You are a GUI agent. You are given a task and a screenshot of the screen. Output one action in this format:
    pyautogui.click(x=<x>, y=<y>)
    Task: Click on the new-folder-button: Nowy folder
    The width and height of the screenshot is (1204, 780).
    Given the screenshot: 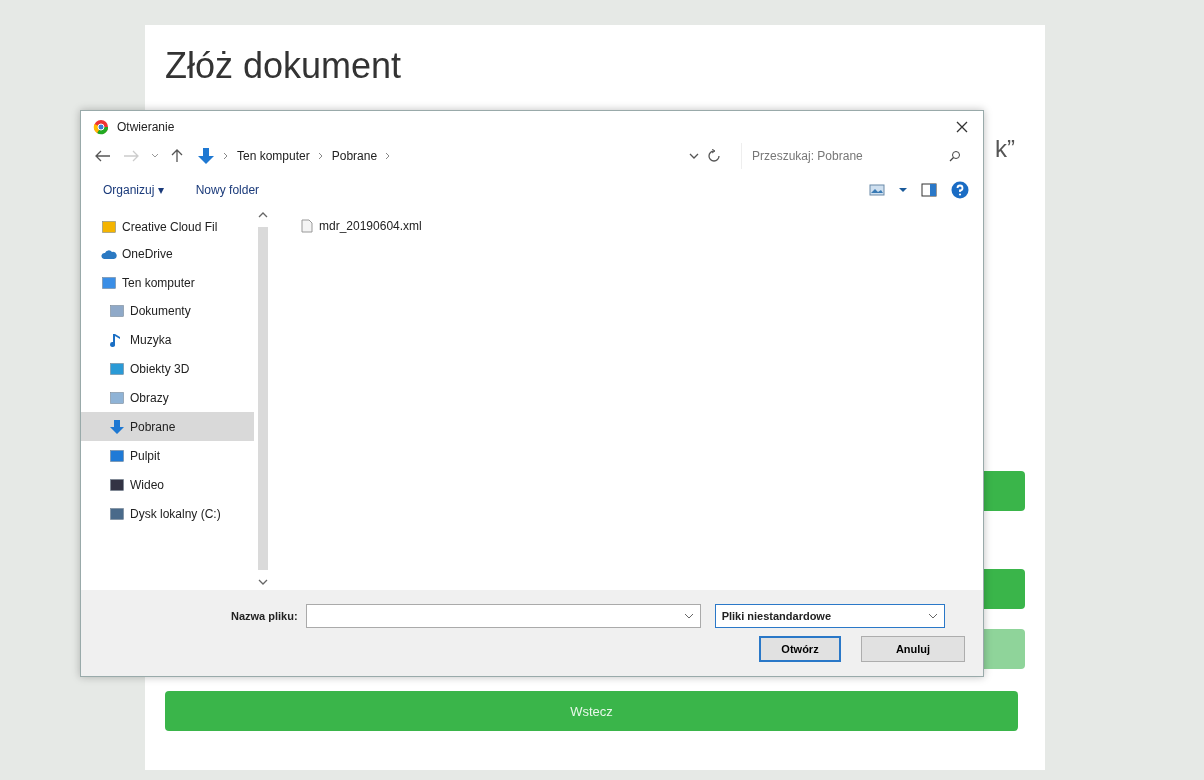 What is the action you would take?
    pyautogui.click(x=226, y=190)
    